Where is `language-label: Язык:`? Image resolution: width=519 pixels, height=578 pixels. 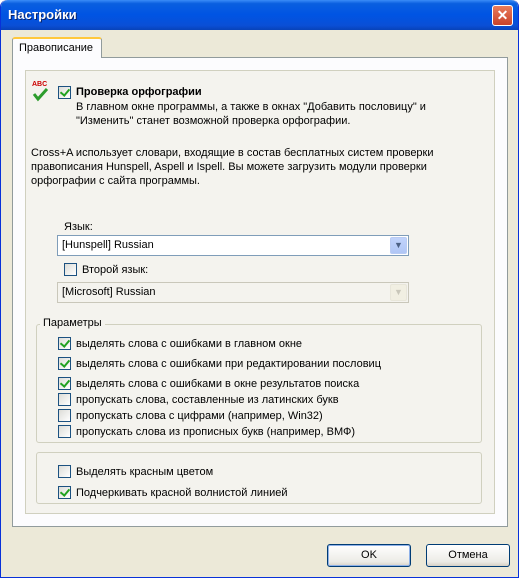
language-label: Язык: is located at coordinates (78, 227).